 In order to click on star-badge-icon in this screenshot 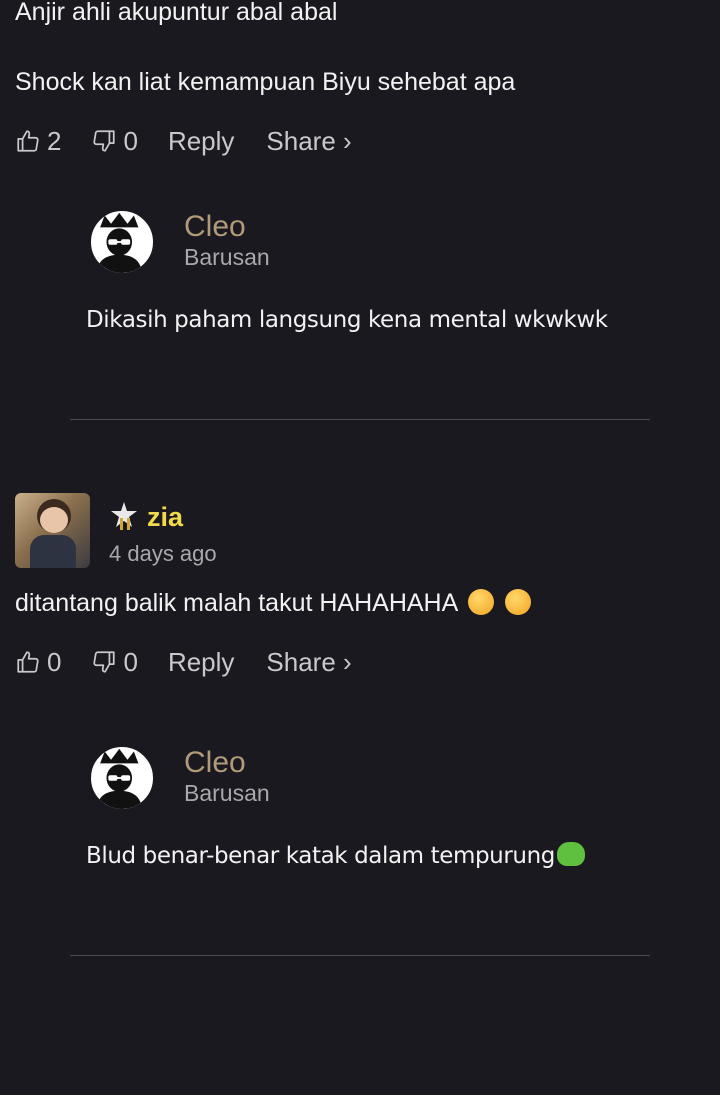, I will do `click(124, 516)`.